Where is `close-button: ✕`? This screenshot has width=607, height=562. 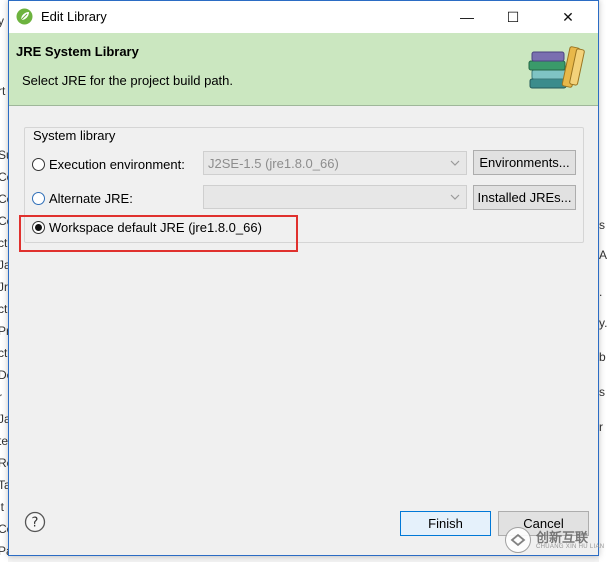
close-button: ✕ is located at coordinates (568, 17).